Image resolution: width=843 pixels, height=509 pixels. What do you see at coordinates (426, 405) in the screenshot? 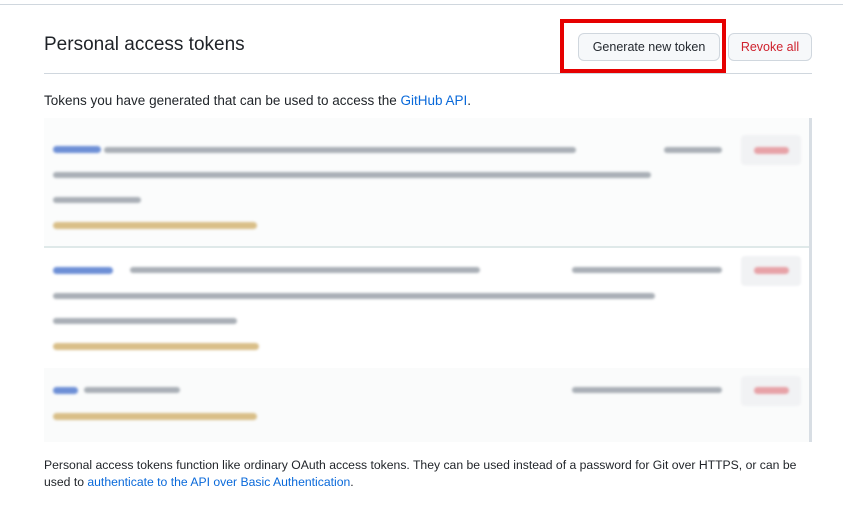
I see `token-item` at bounding box center [426, 405].